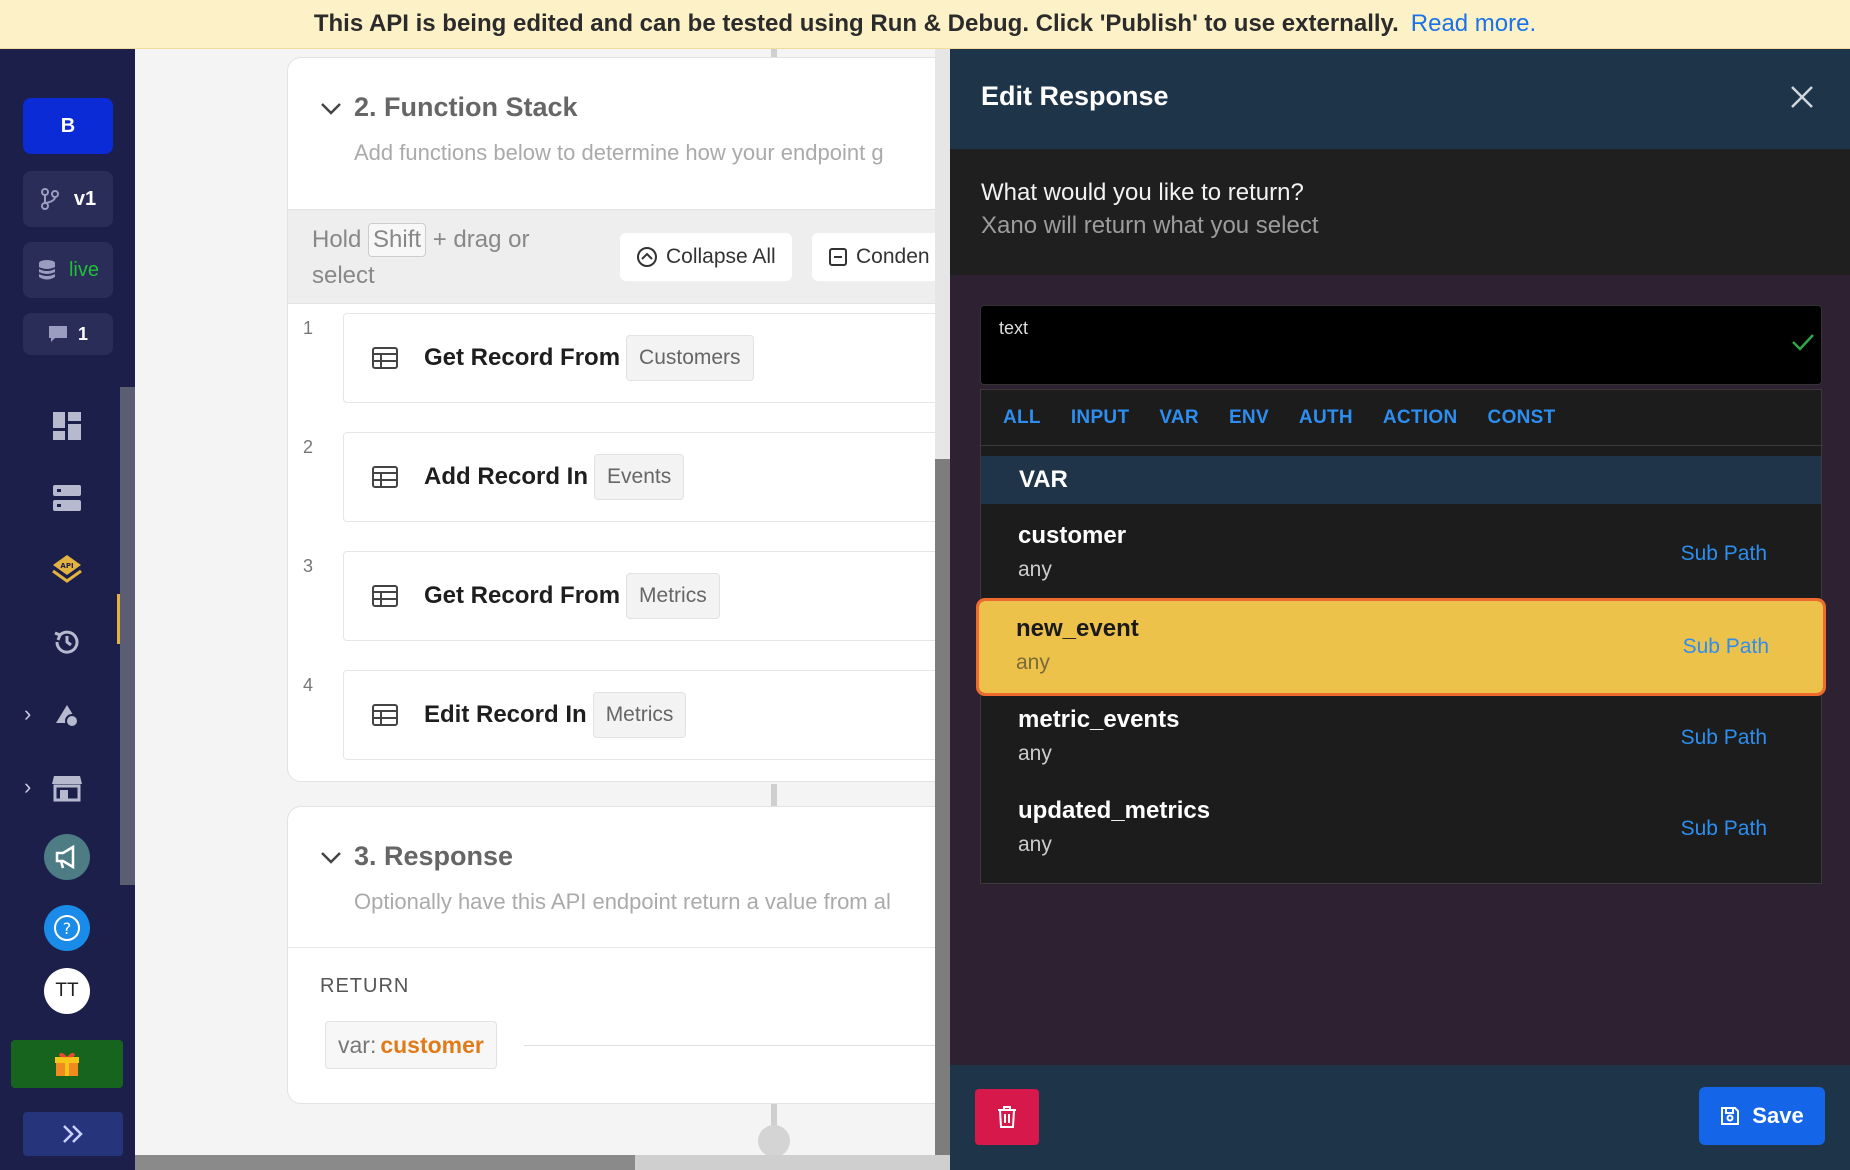 The height and width of the screenshot is (1170, 1850). Describe the element at coordinates (67, 609) in the screenshot. I see `sidebar: B v1 live 1 API › › ? TT` at that location.